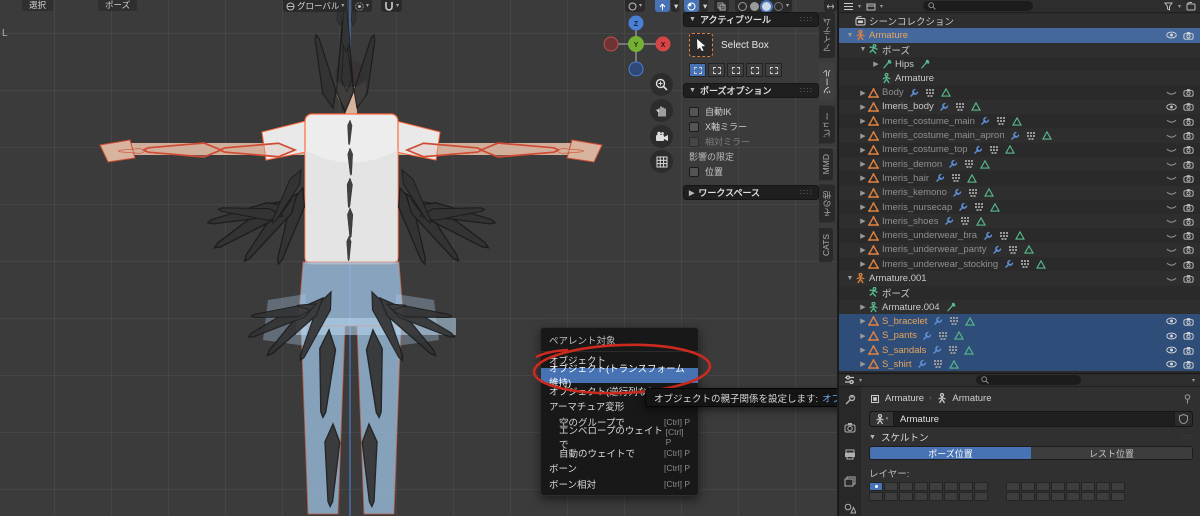 The image size is (1200, 516). I want to click on grid-ortho-button, so click(661, 161).